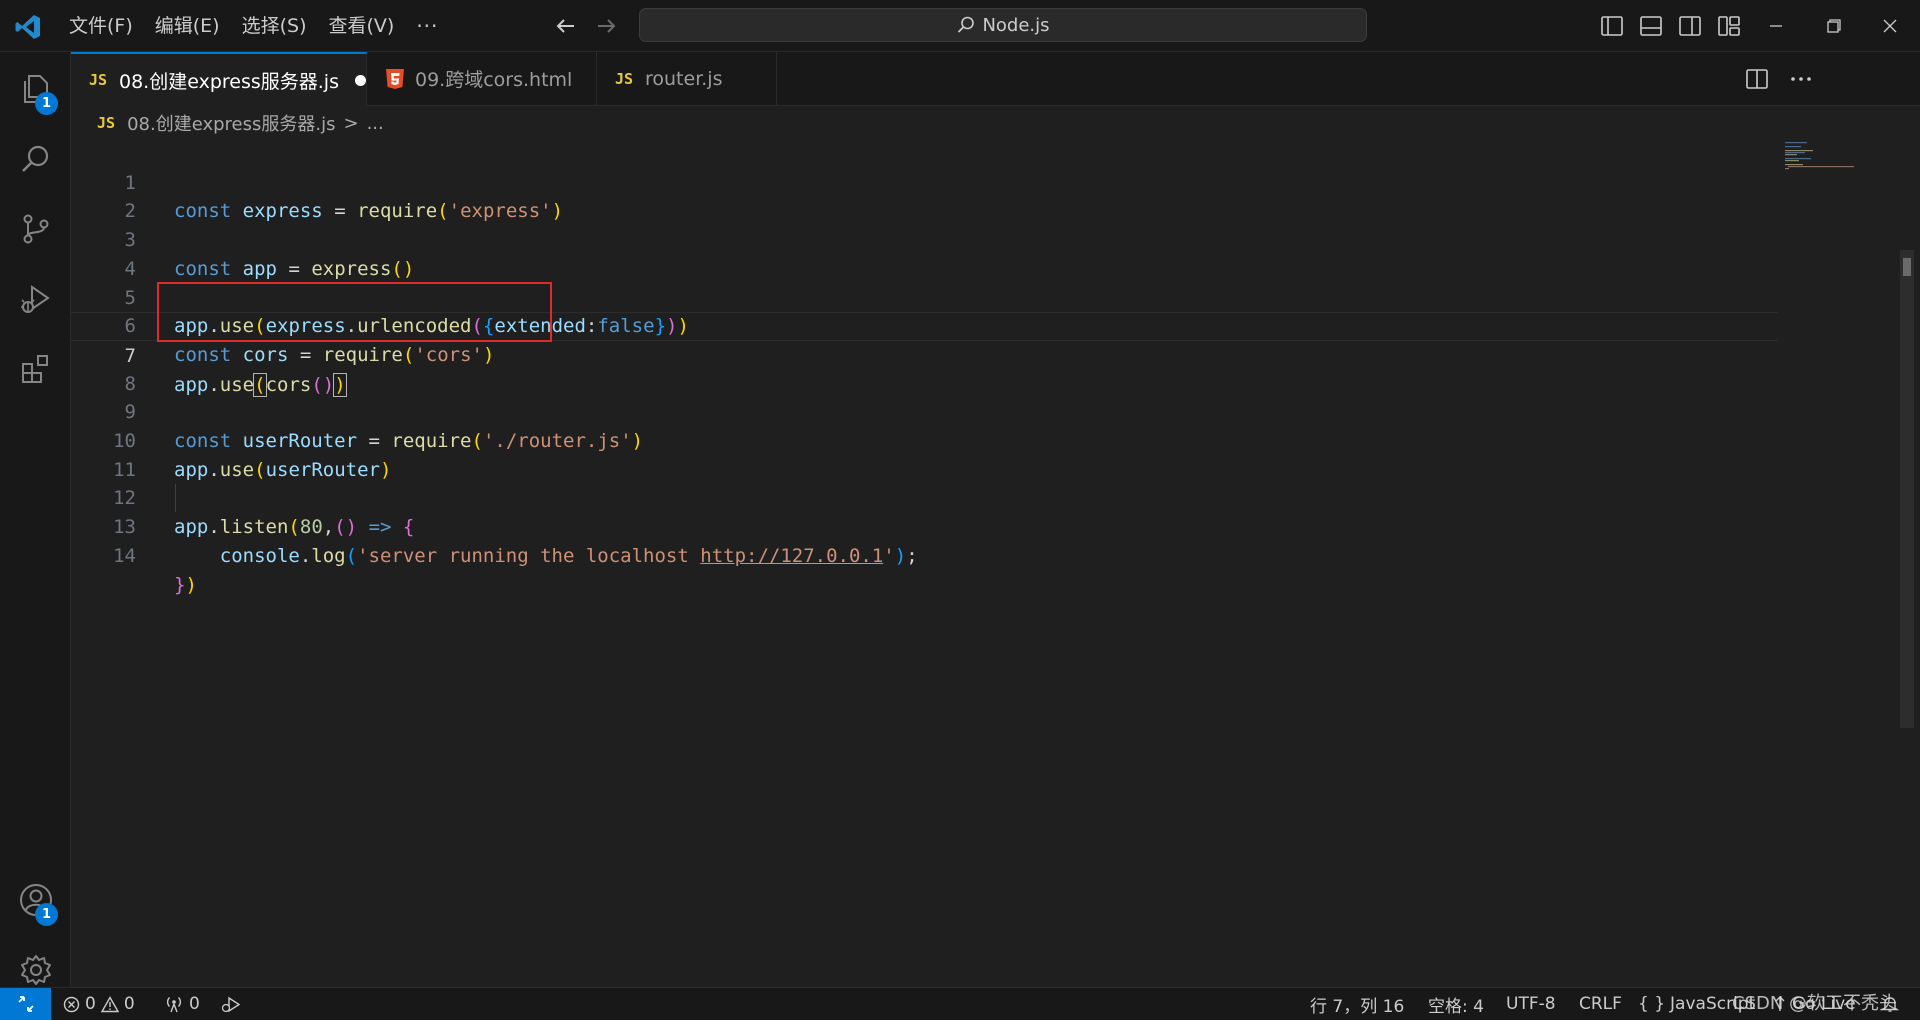 This screenshot has width=1920, height=1020. Describe the element at coordinates (1820, 155) in the screenshot. I see `minimap` at that location.